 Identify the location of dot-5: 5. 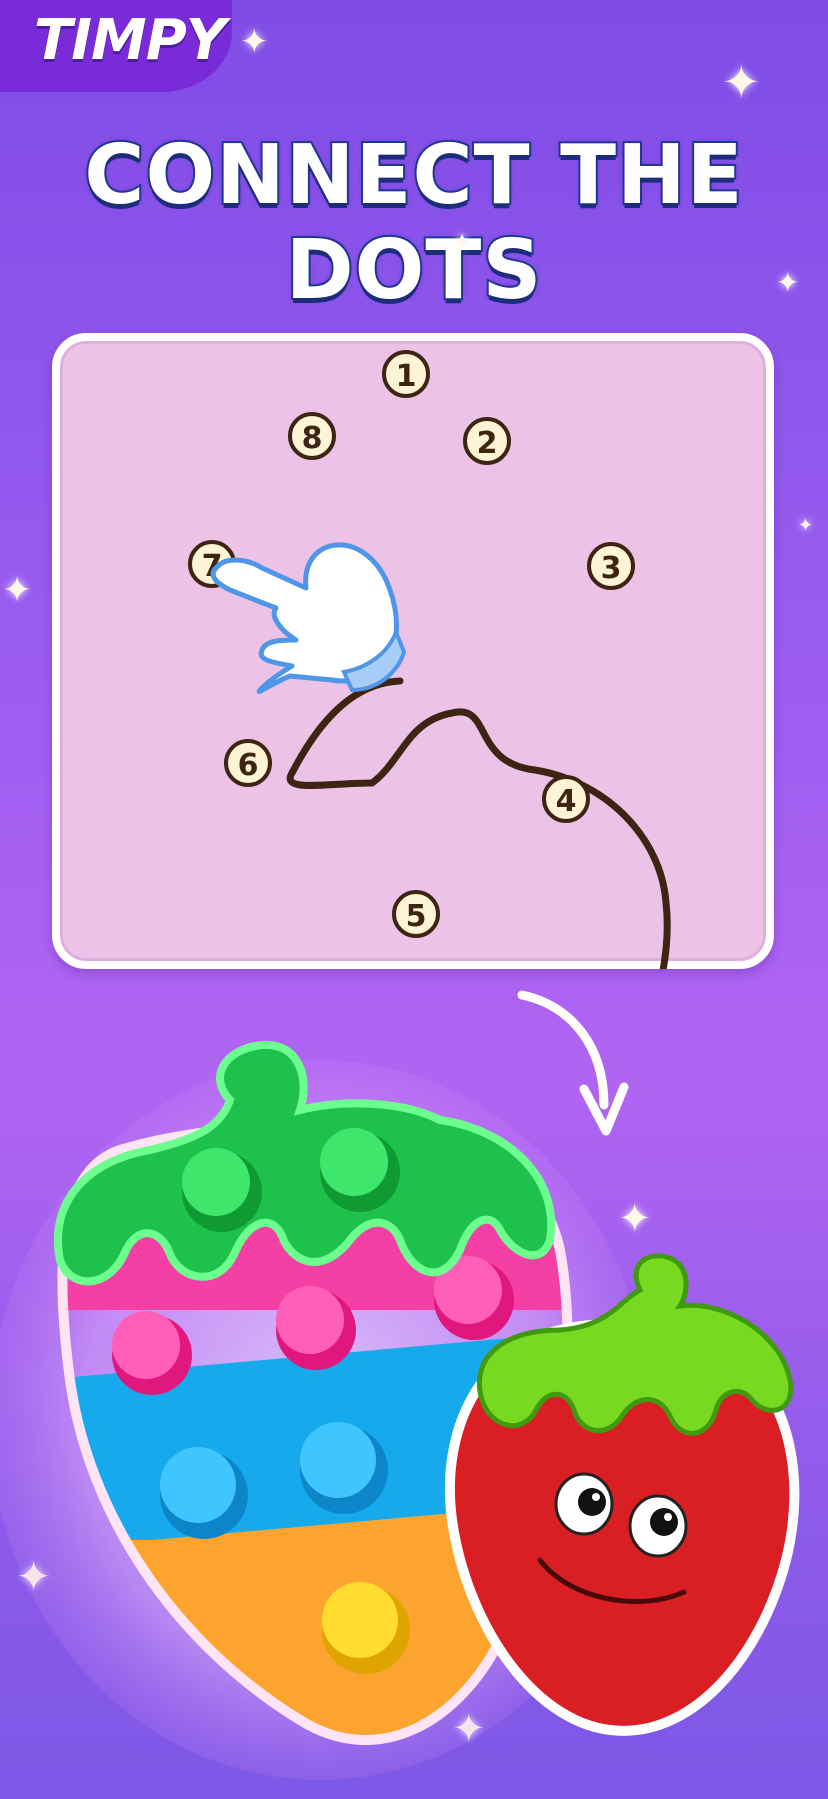
(416, 914).